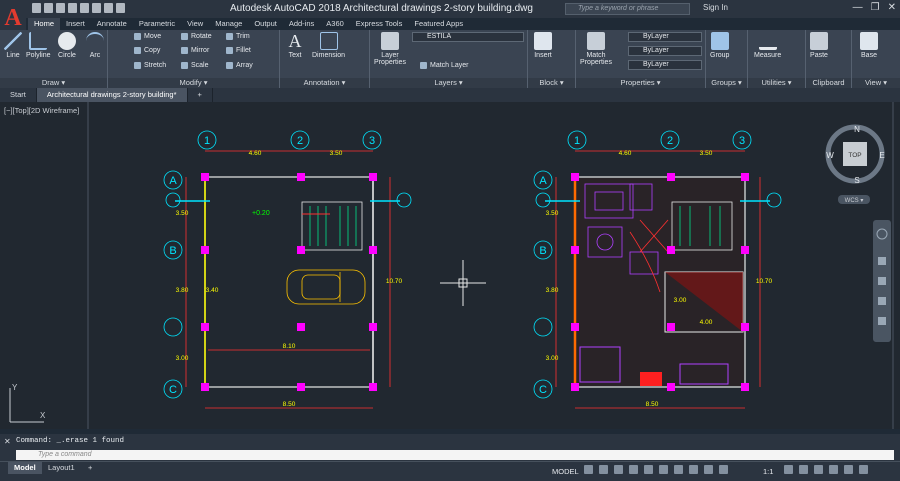 The width and height of the screenshot is (900, 481). Describe the element at coordinates (848, 469) in the screenshot. I see `clean-screen-icon` at that location.